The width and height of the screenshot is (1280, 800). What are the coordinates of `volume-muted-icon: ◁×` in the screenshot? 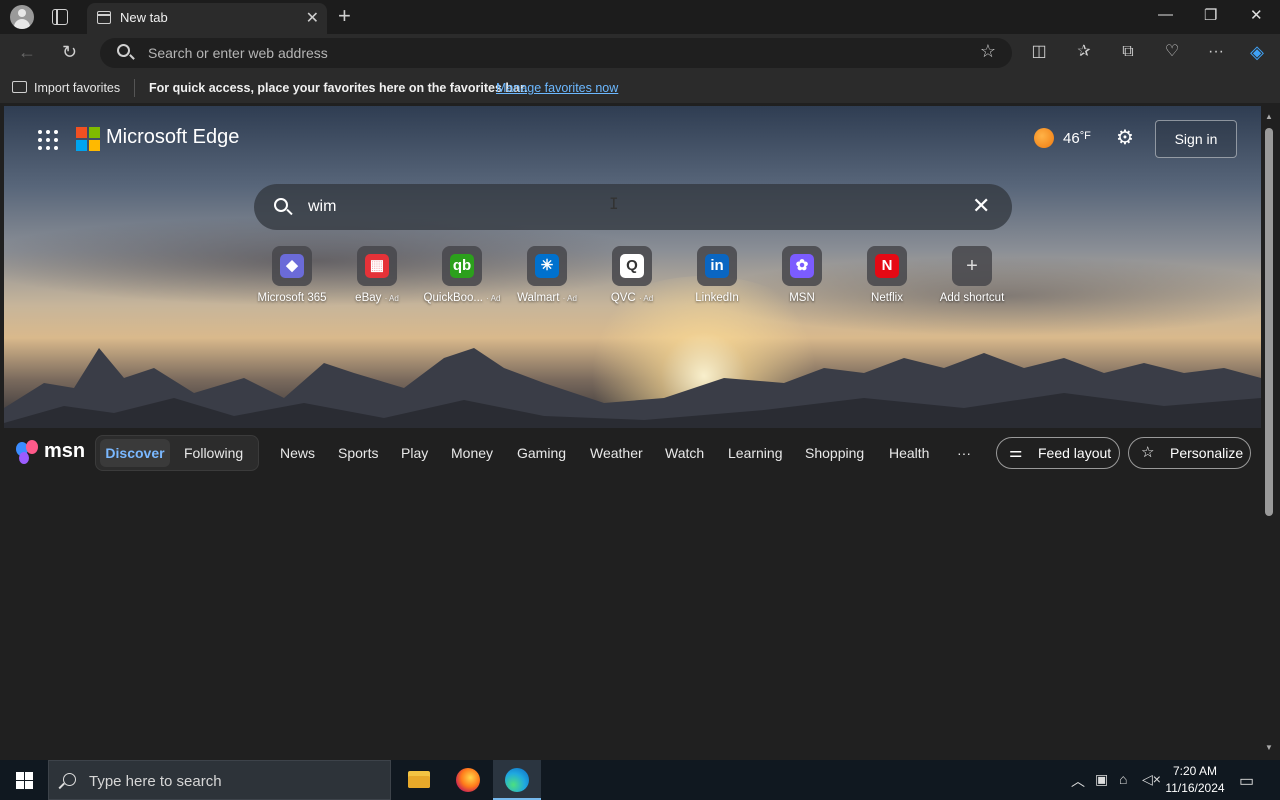 It's located at (1151, 779).